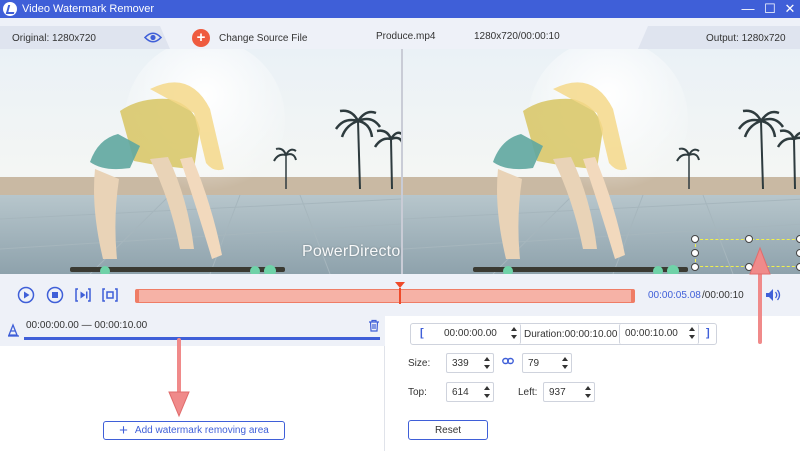  I want to click on top-input, so click(468, 392).